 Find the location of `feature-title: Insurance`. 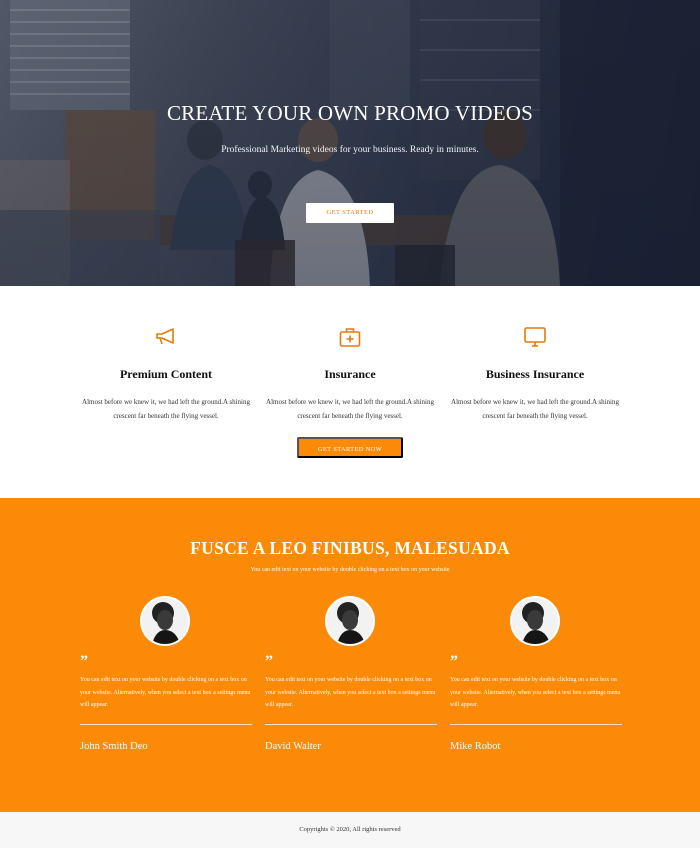

feature-title: Insurance is located at coordinates (350, 374).